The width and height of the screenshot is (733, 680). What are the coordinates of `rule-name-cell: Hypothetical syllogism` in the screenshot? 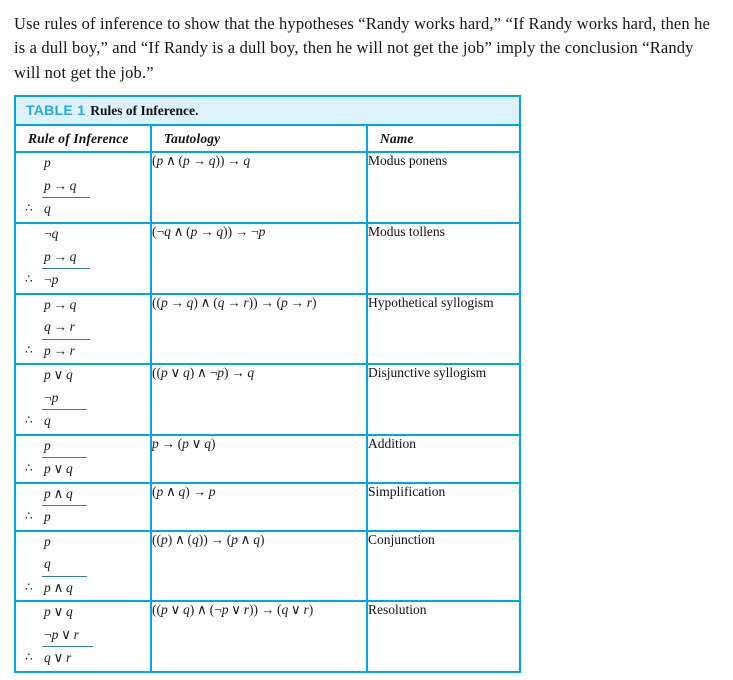 It's located at (443, 329).